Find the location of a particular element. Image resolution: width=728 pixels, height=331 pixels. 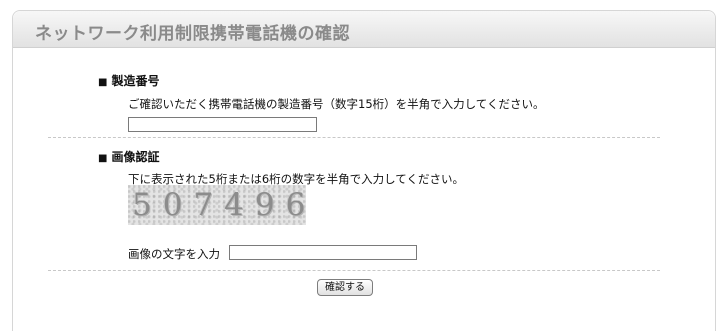

captcha-section-heading: ■ 画像認証 is located at coordinates (128, 156).